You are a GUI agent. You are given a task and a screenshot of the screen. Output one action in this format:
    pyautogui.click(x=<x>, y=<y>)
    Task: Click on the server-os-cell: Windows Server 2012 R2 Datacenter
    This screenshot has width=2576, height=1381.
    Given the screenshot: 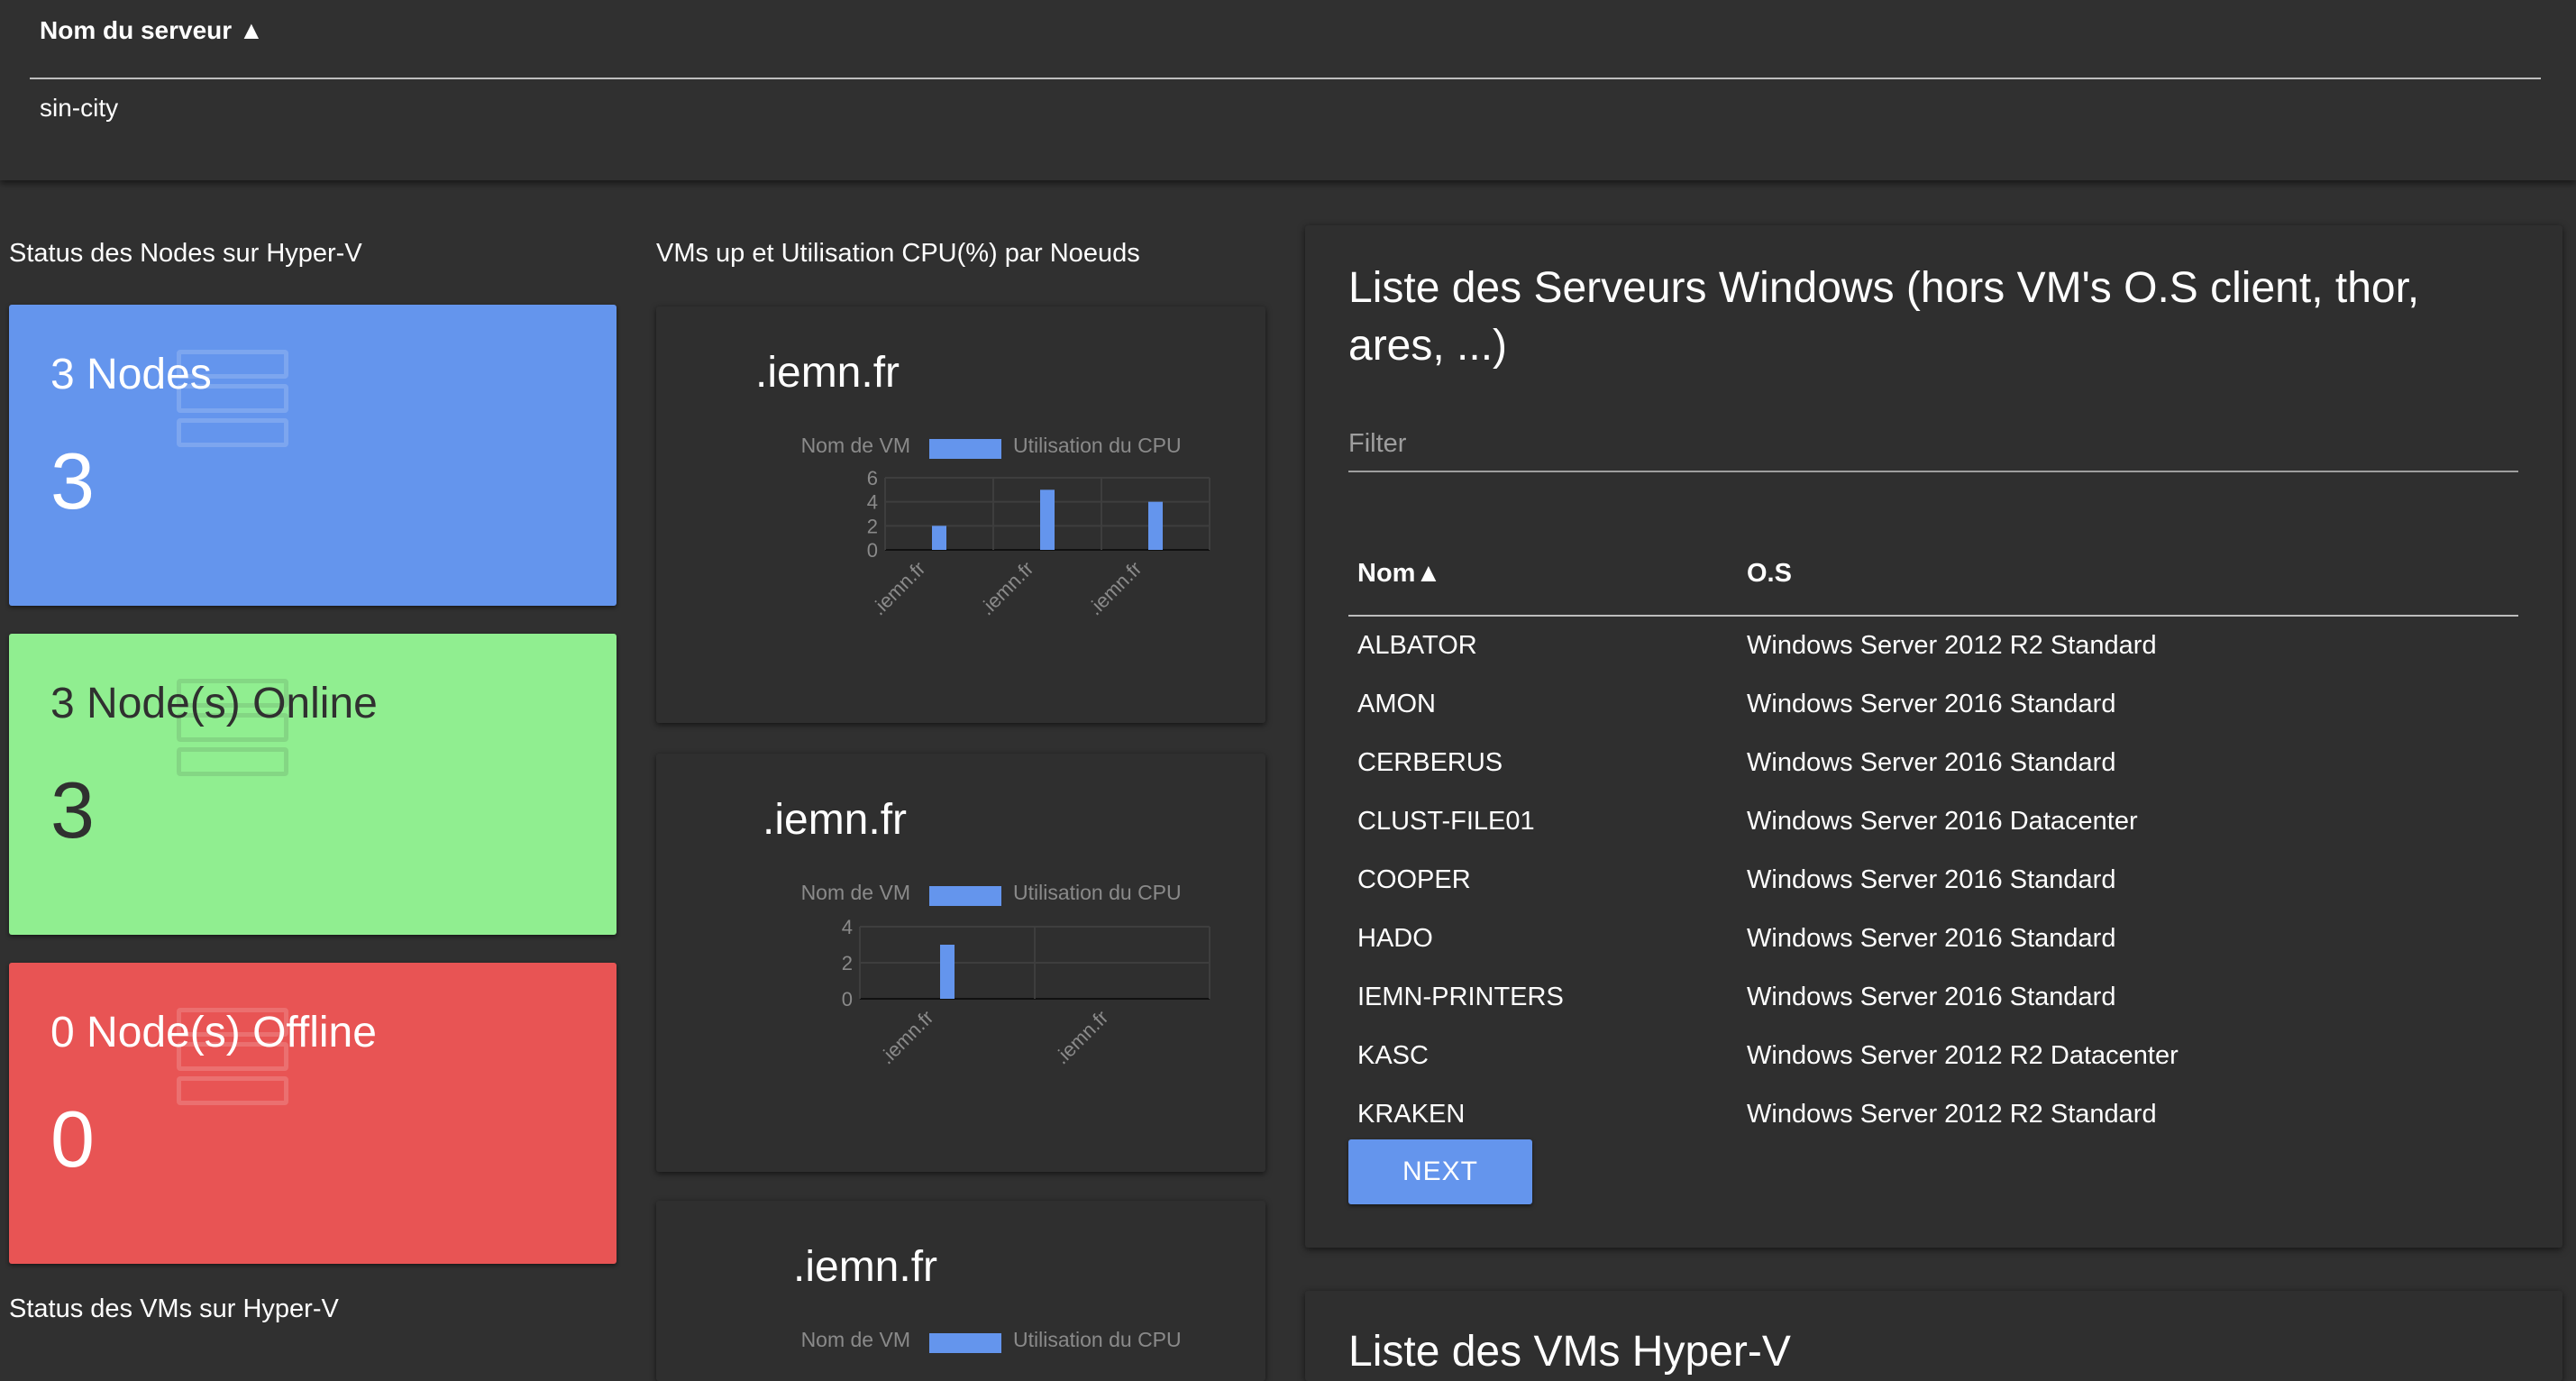 What is the action you would take?
    pyautogui.click(x=1963, y=1055)
    